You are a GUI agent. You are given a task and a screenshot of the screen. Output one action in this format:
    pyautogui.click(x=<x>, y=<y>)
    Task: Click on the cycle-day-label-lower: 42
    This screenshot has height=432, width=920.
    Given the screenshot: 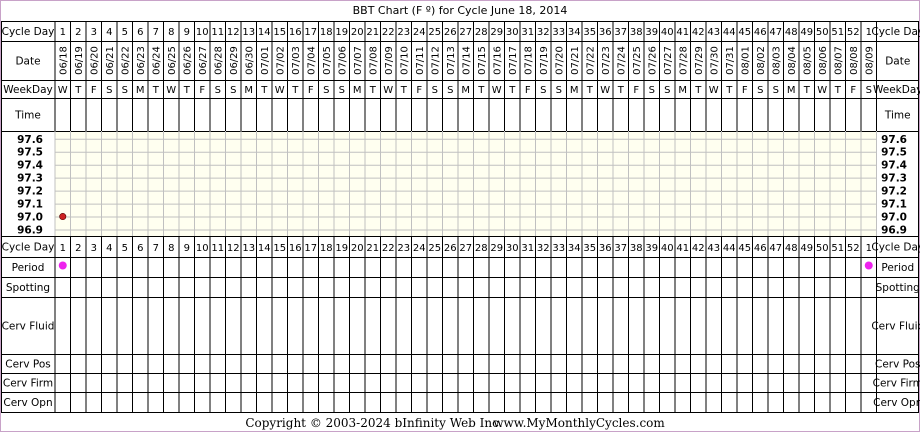 What is the action you would take?
    pyautogui.click(x=698, y=248)
    